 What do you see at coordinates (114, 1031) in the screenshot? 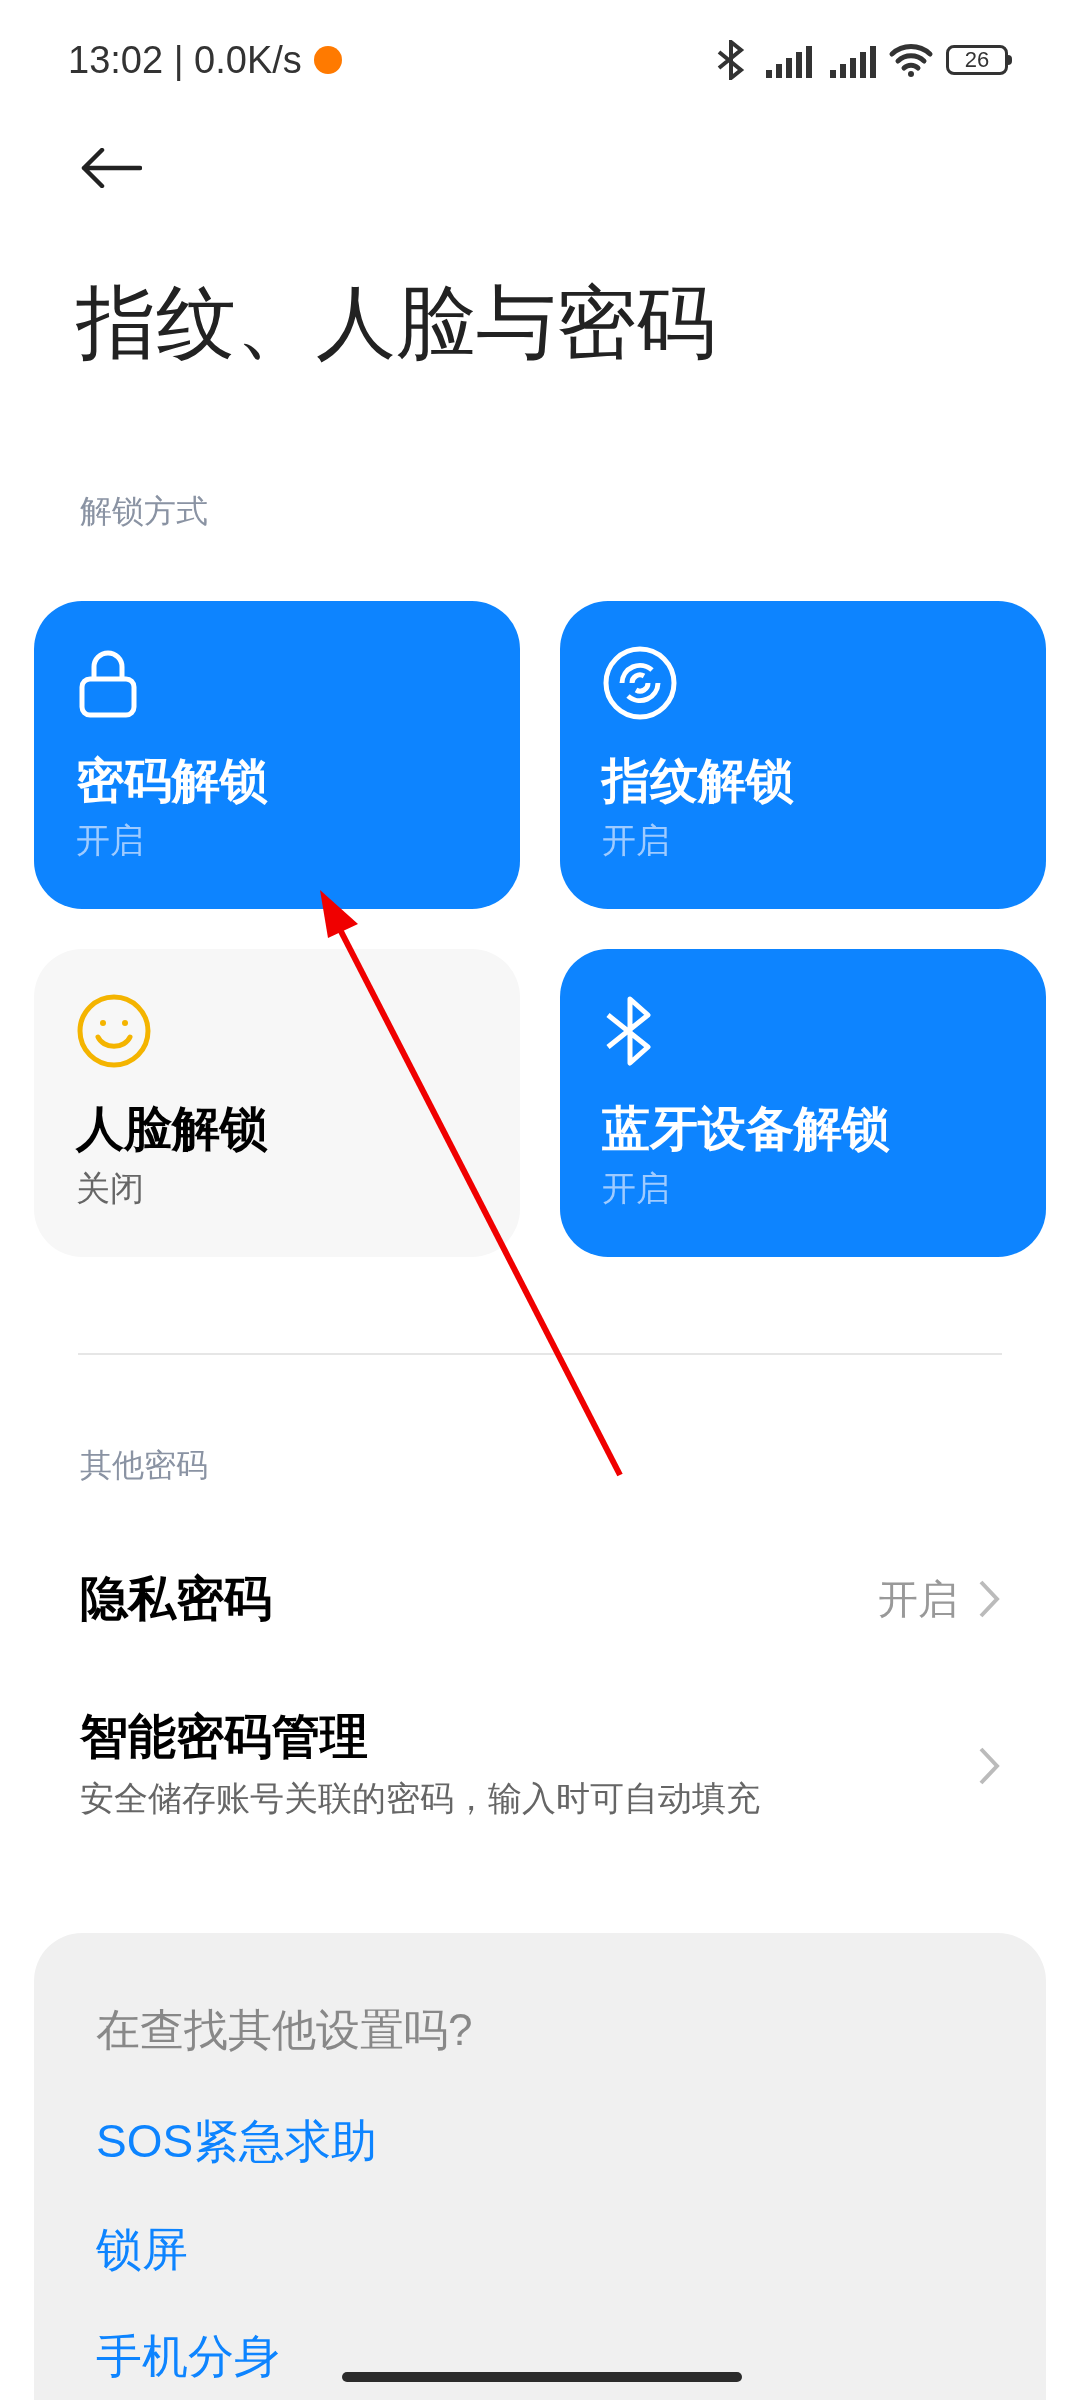
I see `smiley-icon` at bounding box center [114, 1031].